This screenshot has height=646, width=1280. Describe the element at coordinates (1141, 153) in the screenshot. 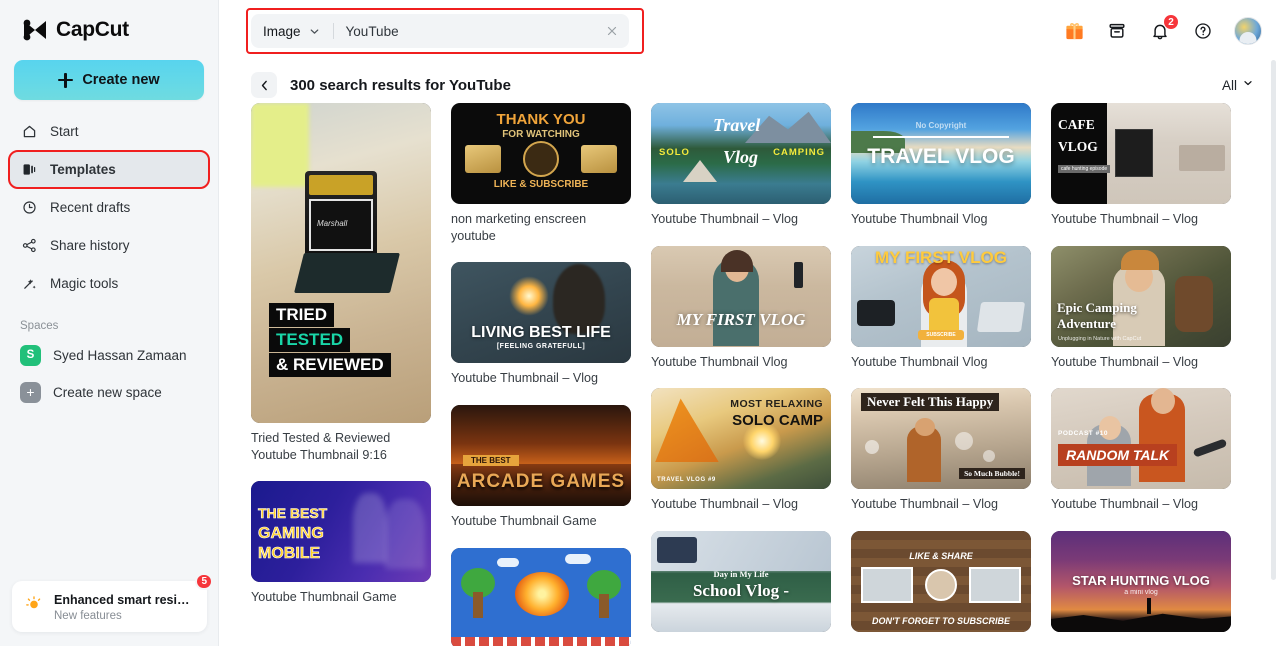

I see `cafe-vlog-thumbnail: CAFE VLOG cafe hunting episode` at that location.